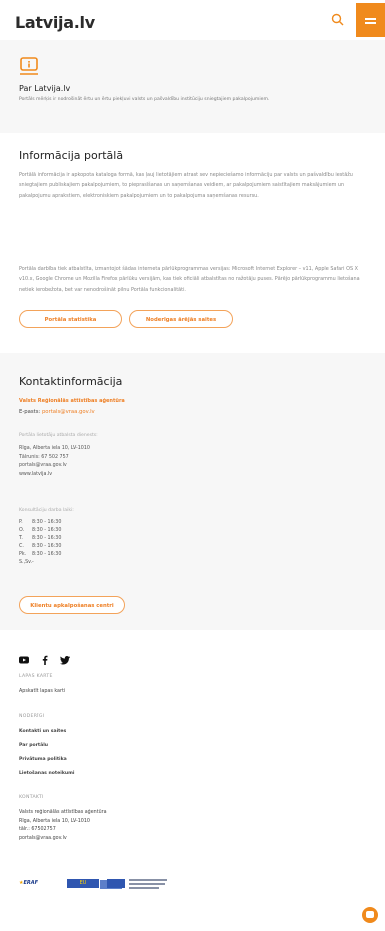 This screenshot has width=385, height=931. I want to click on chat-bubble-icon, so click(370, 915).